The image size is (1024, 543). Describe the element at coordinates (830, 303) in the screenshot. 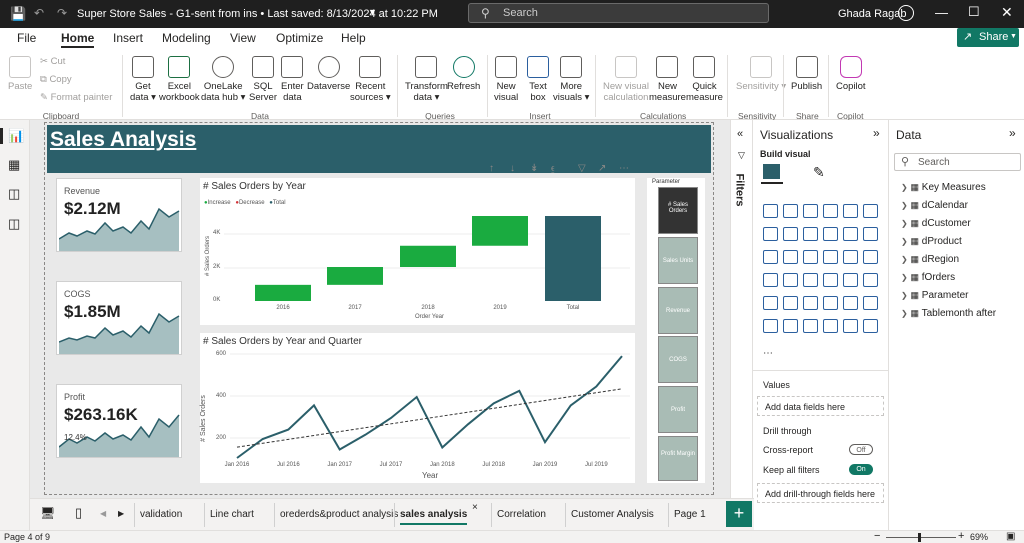

I see `r-script-visual-icon` at that location.